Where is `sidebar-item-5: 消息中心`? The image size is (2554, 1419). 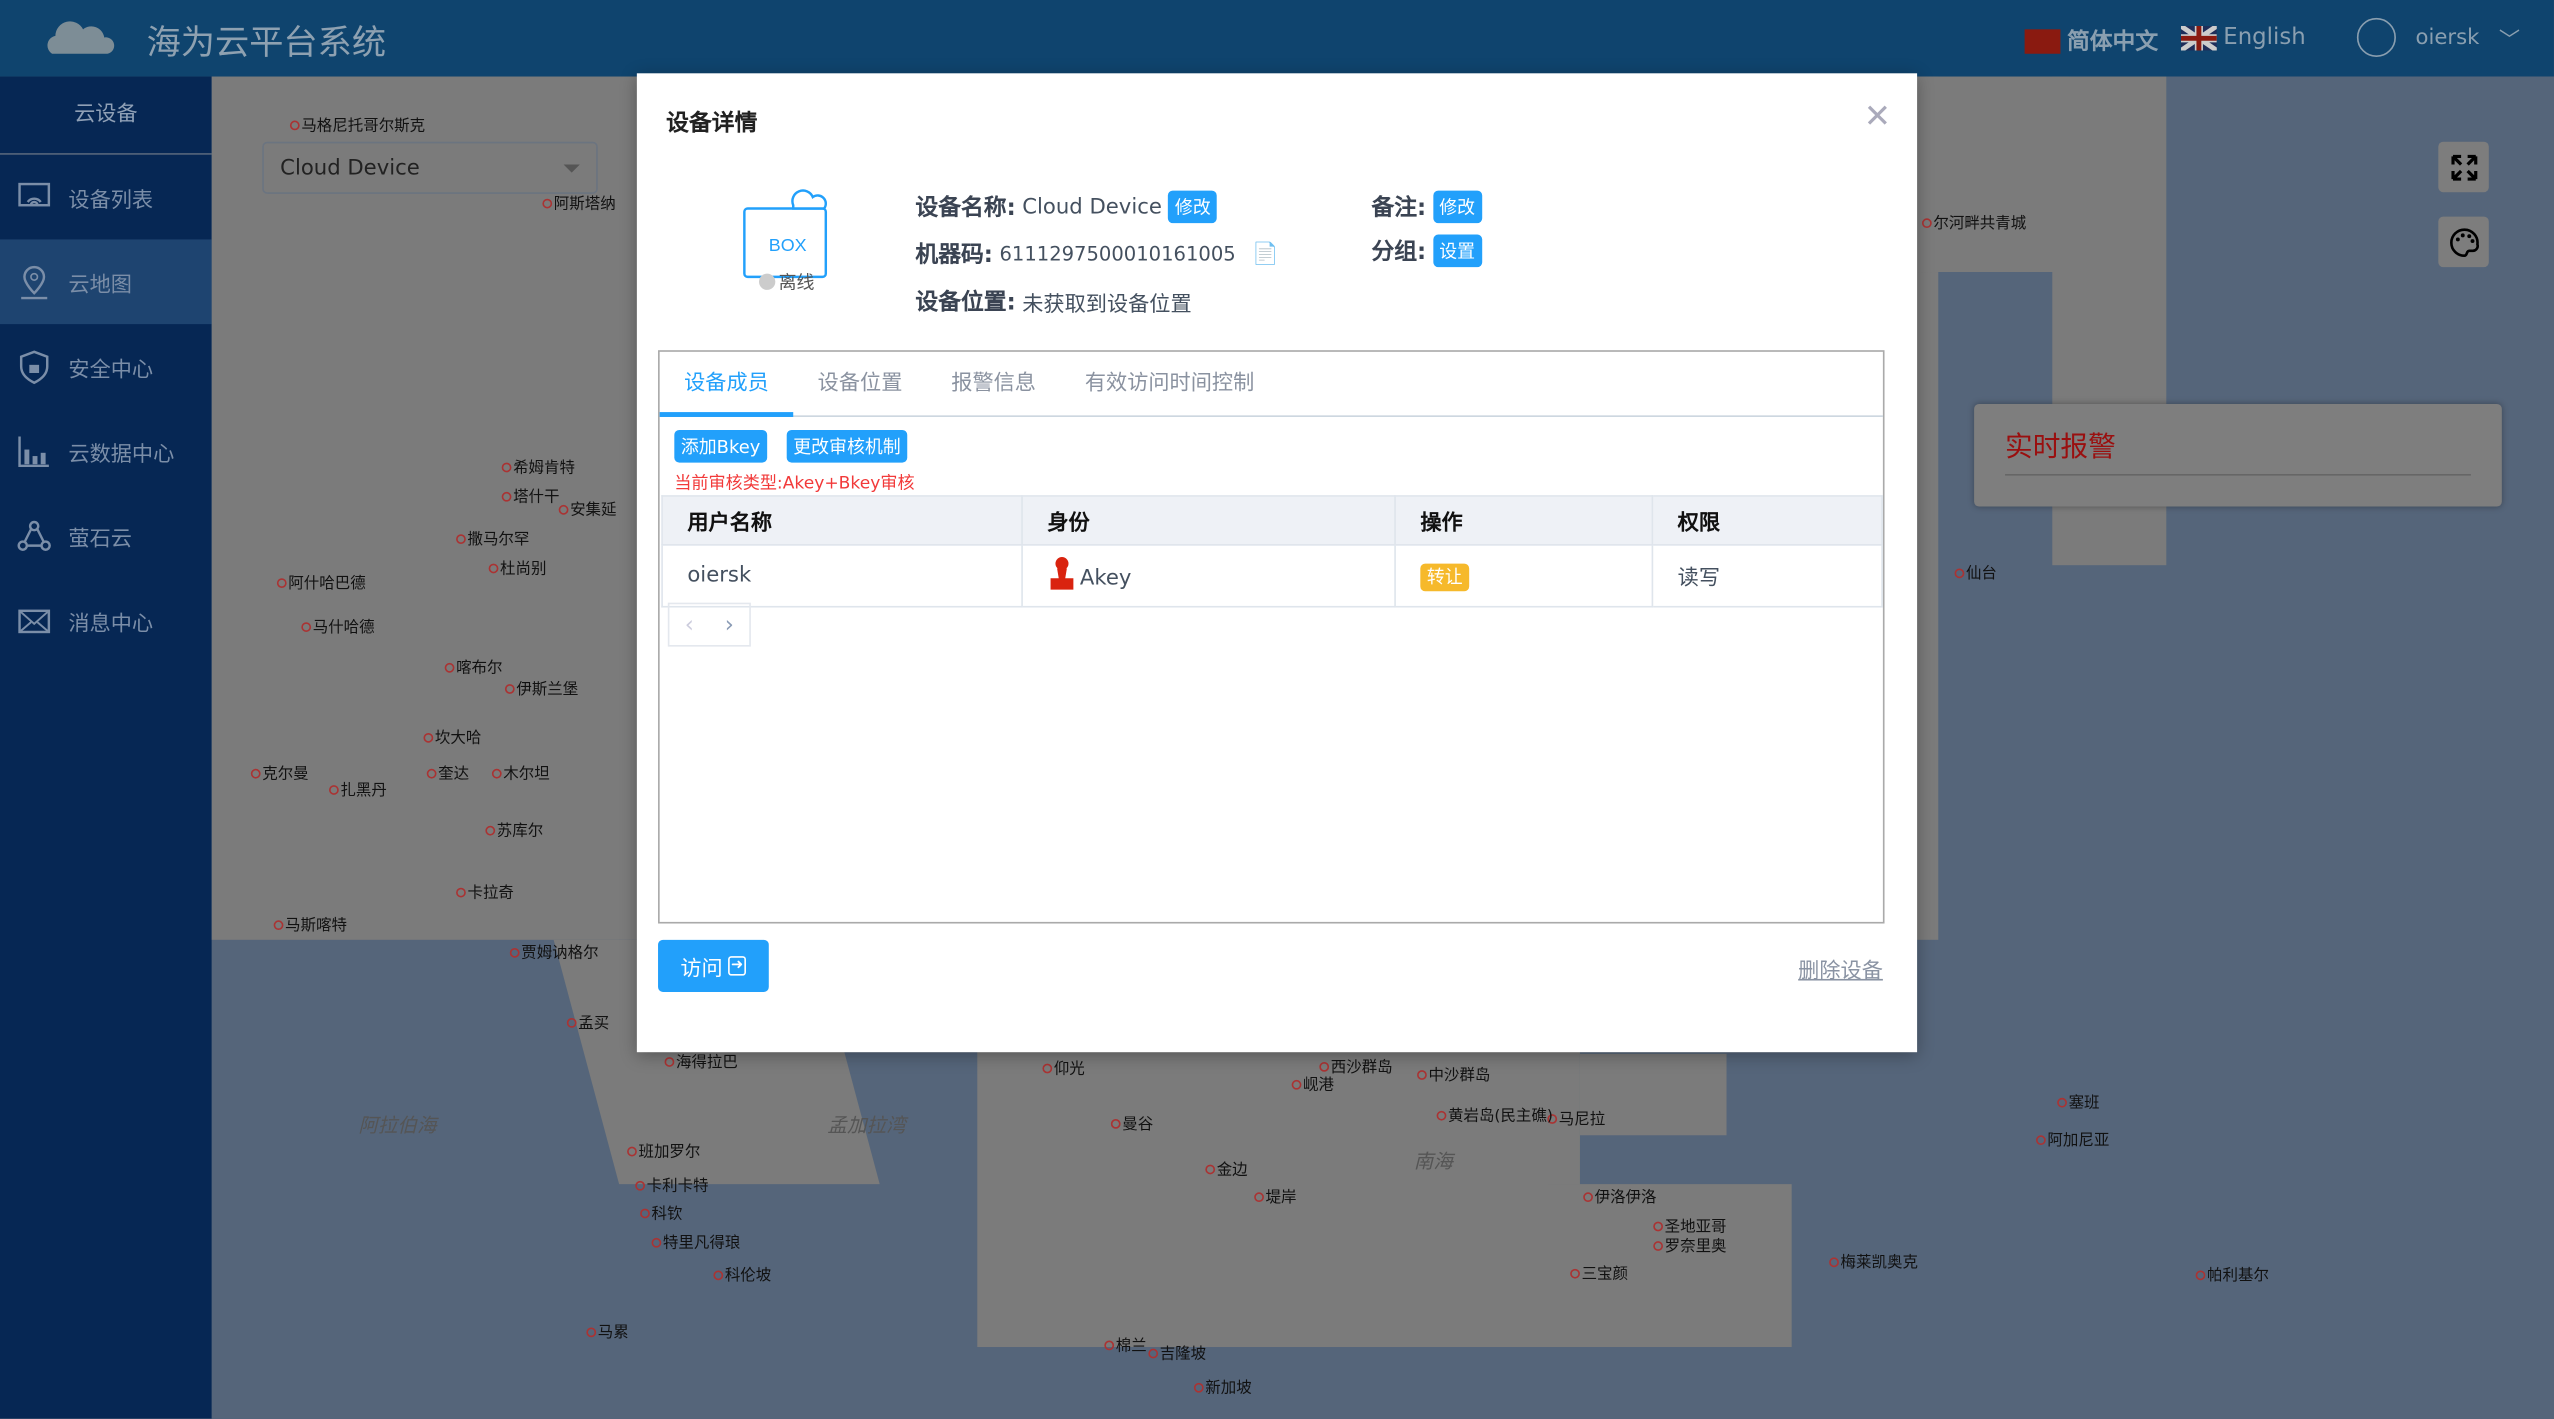
sidebar-item-5: 消息中心 is located at coordinates (106, 620).